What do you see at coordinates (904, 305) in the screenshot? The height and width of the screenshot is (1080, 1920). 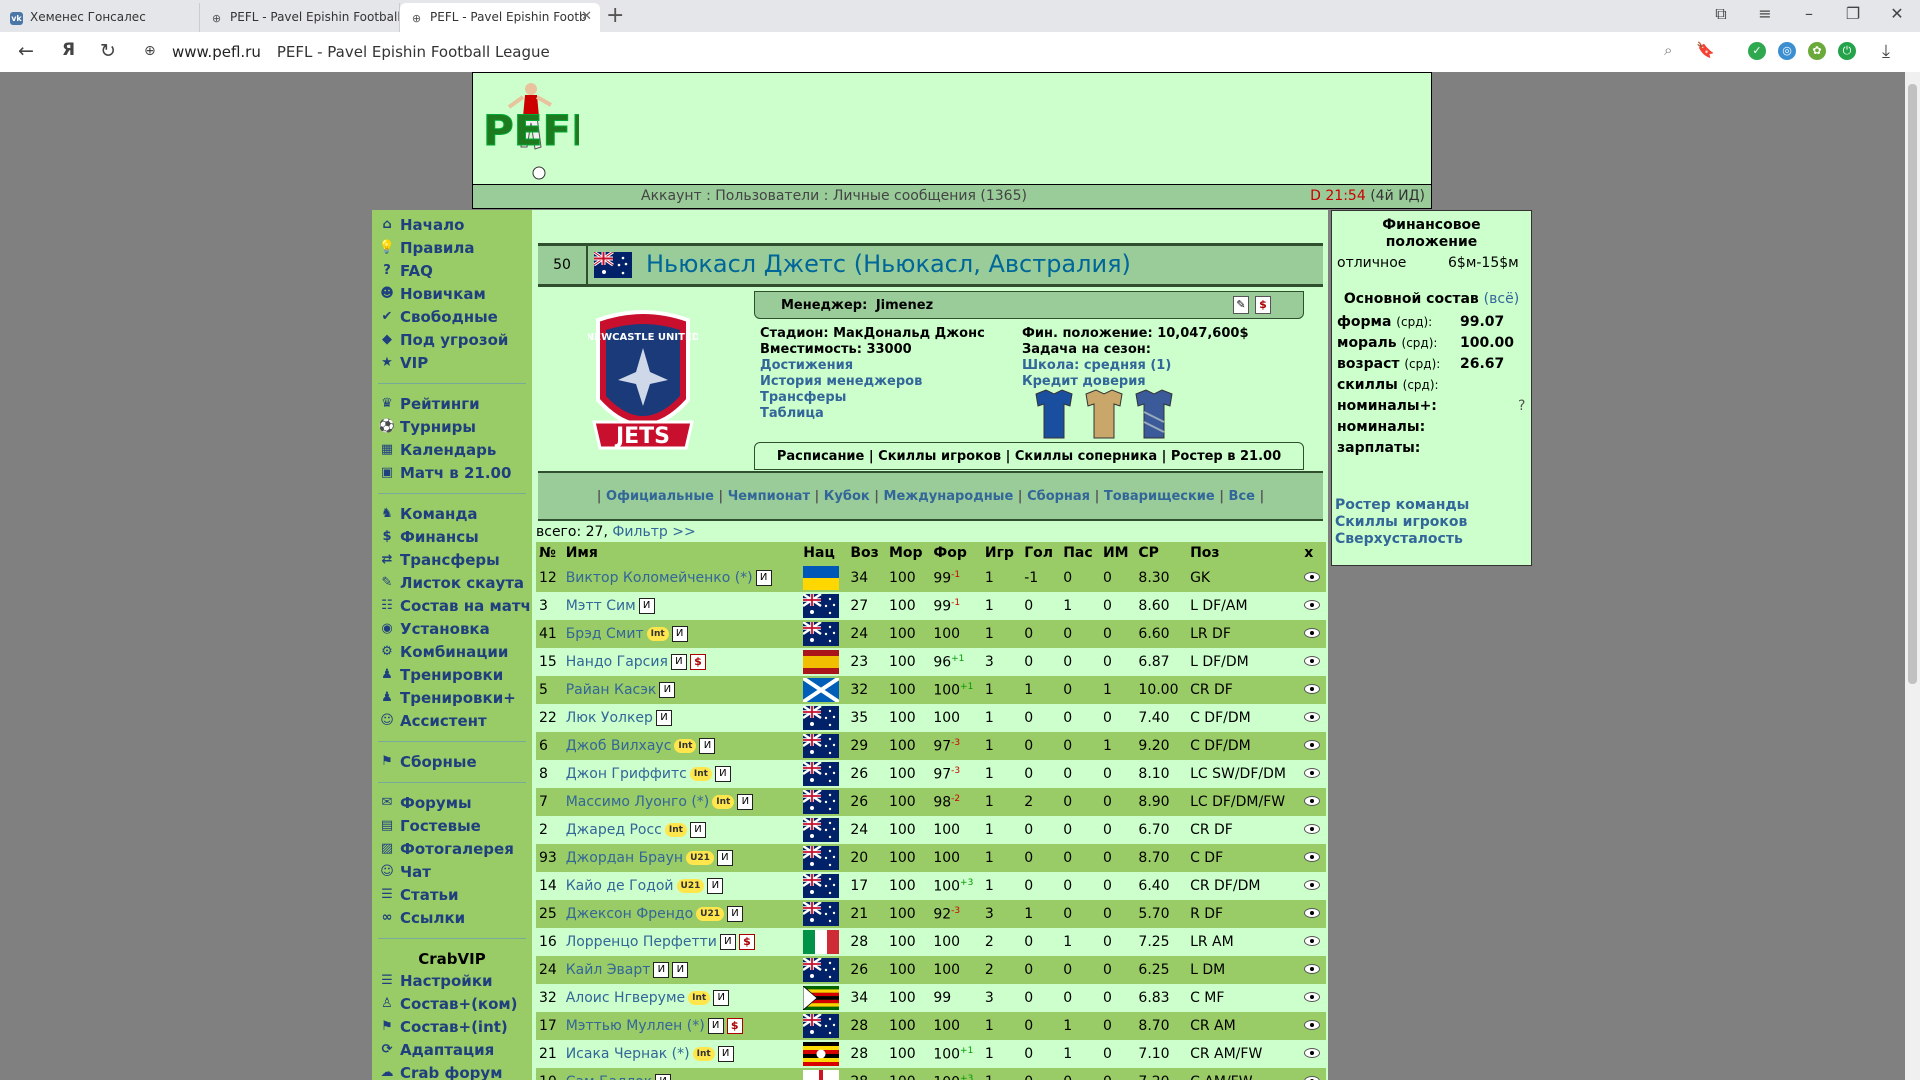 I see `manager-name: Jimenez` at bounding box center [904, 305].